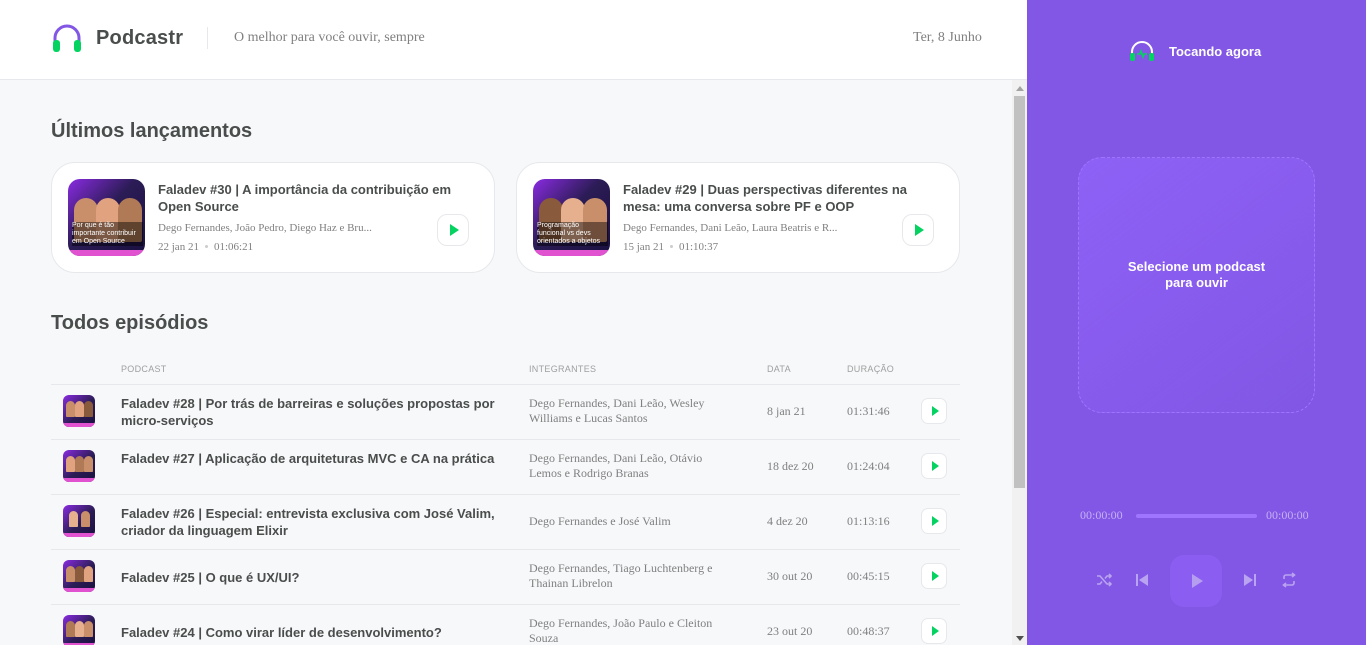 The width and height of the screenshot is (1366, 645). I want to click on empty-player-placeholder: Selecione um podcast para ouvir, so click(1196, 285).